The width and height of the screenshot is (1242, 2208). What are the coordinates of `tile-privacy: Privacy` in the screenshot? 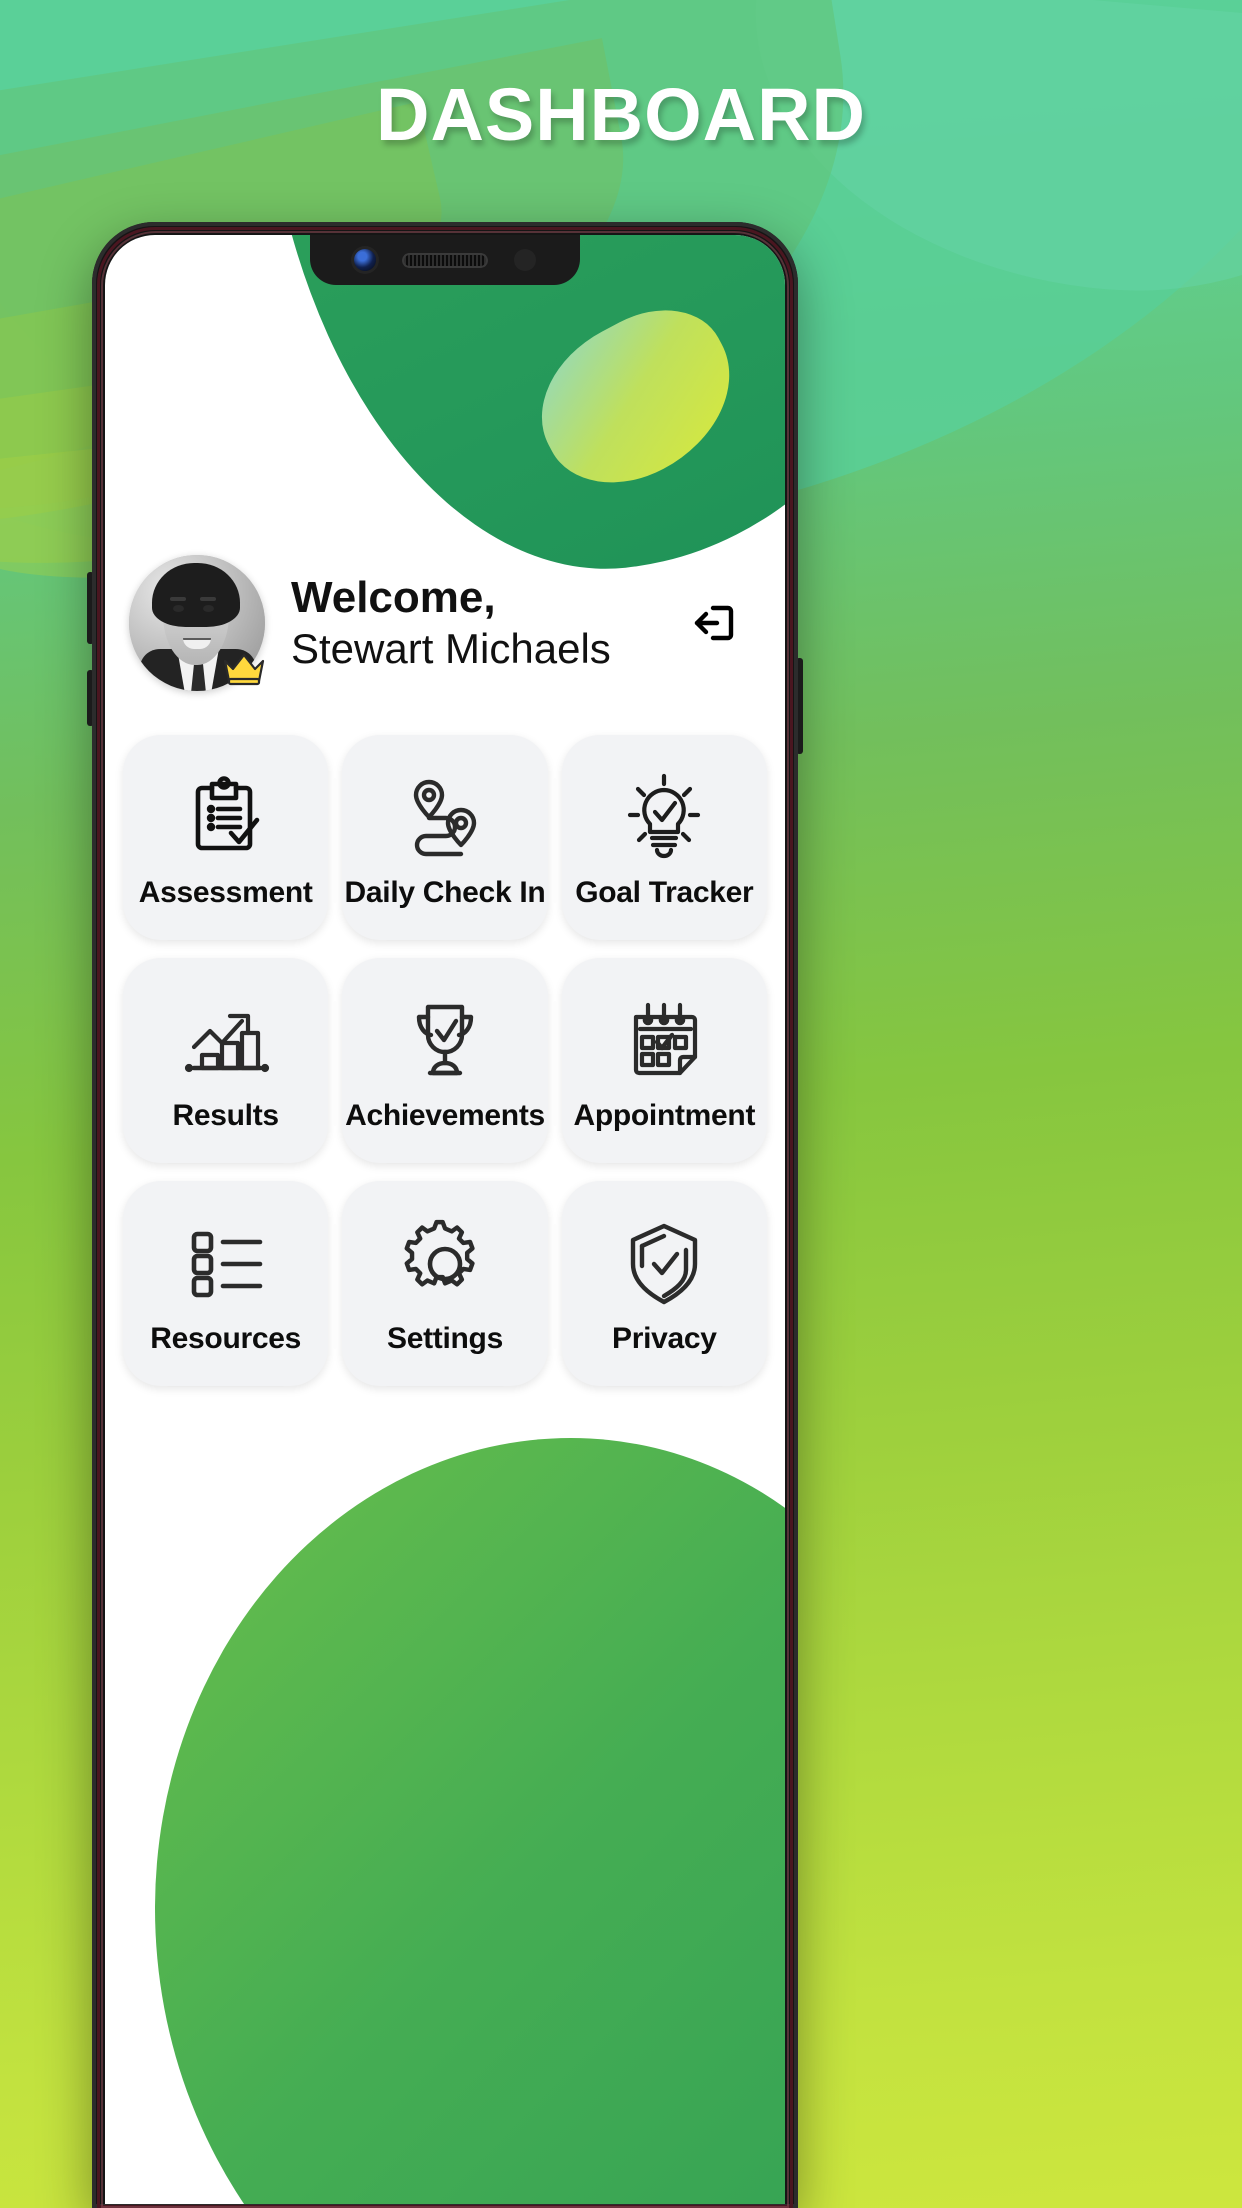 It's located at (664, 1283).